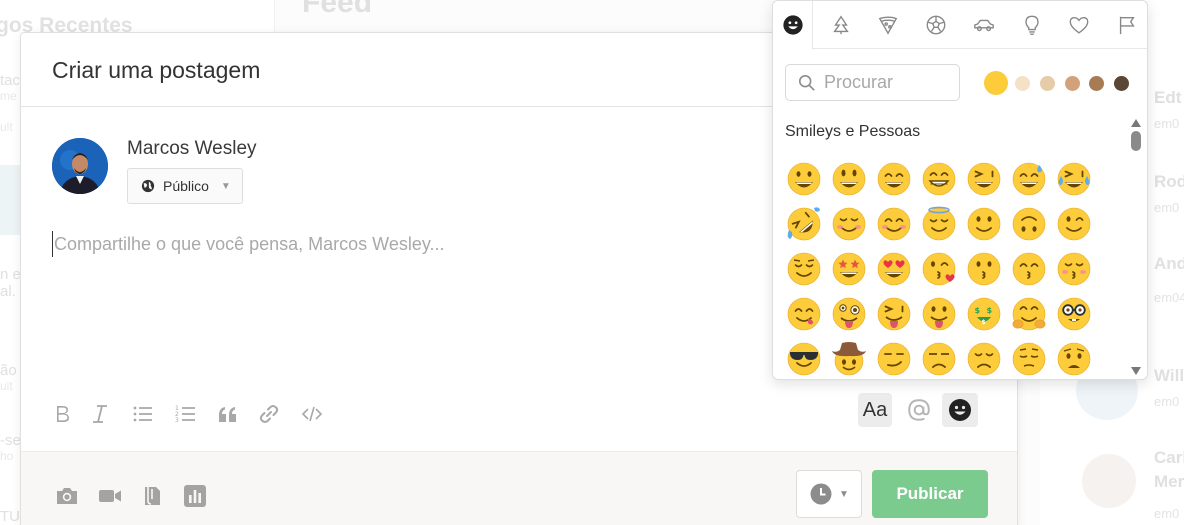 The width and height of the screenshot is (1184, 525). Describe the element at coordinates (804, 224) in the screenshot. I see `emoji-rofl` at that location.